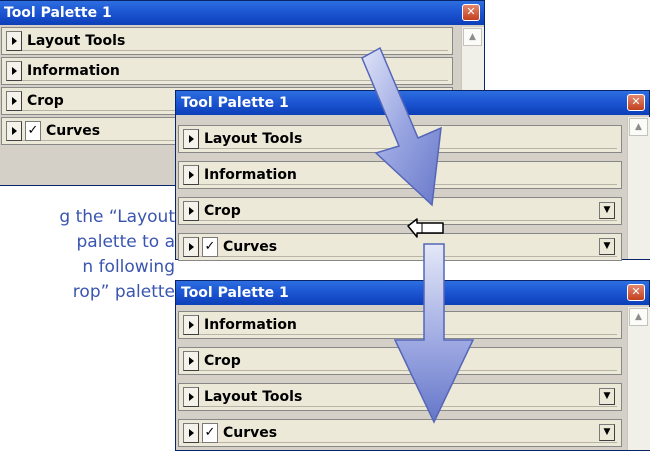 This screenshot has height=451, width=650. What do you see at coordinates (434, 333) in the screenshot?
I see `down-arrow-icon` at bounding box center [434, 333].